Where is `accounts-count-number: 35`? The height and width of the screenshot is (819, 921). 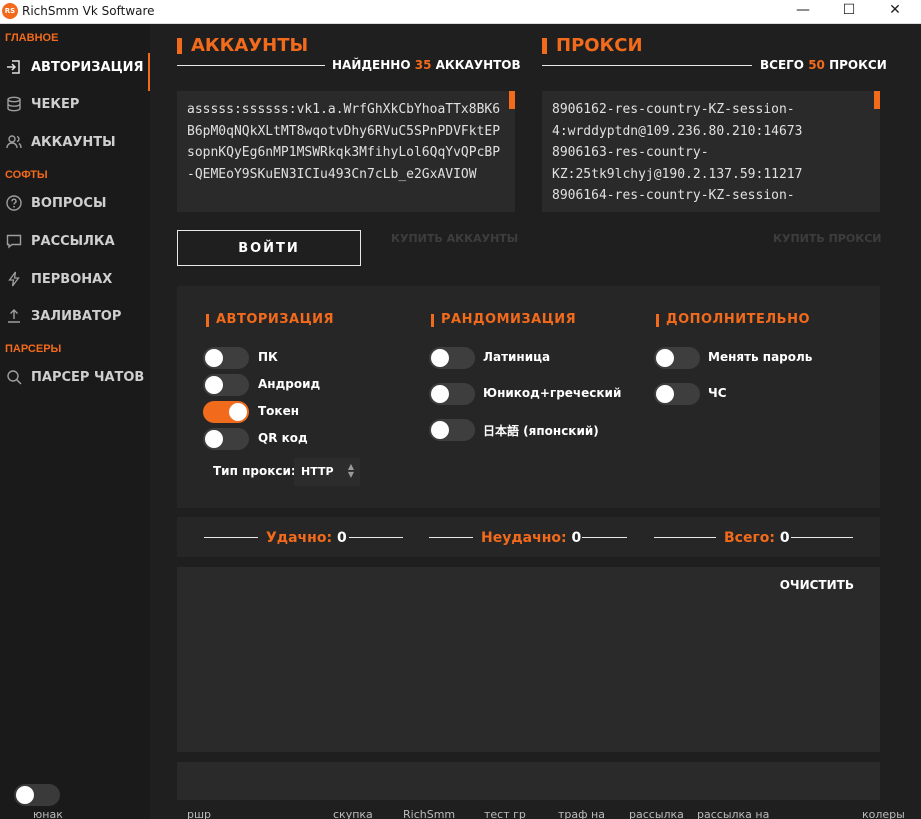 accounts-count-number: 35 is located at coordinates (423, 65).